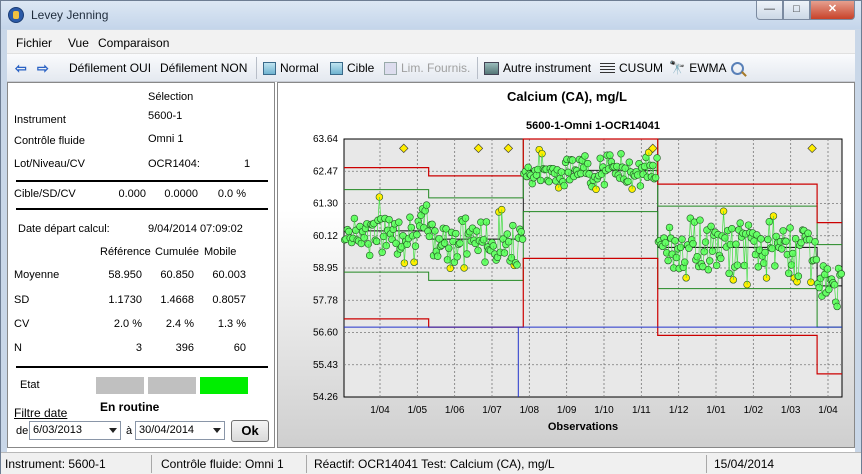 Image resolution: width=862 pixels, height=474 pixels. Describe the element at coordinates (679, 410) in the screenshot. I see `x-tick-label: 1/12` at that location.